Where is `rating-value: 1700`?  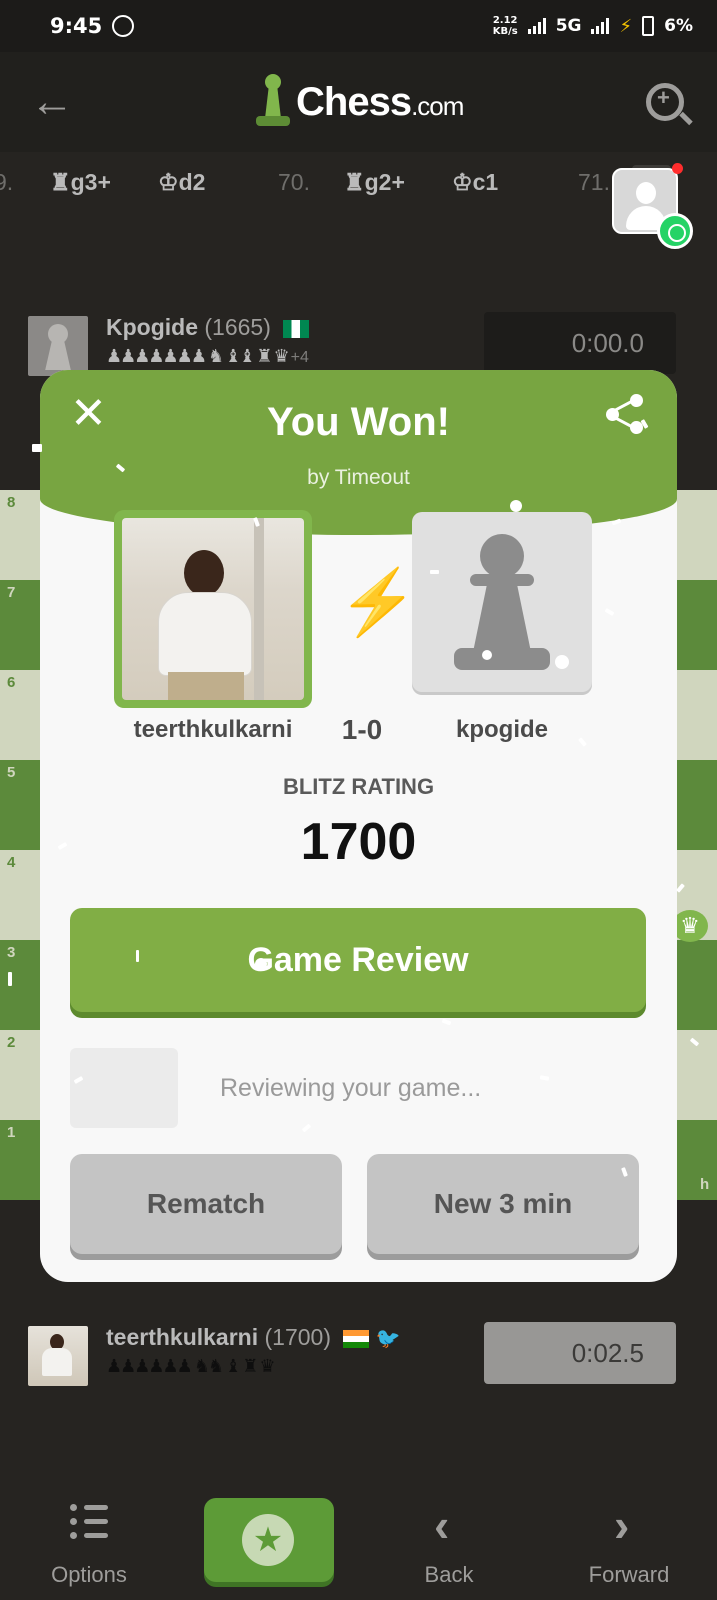
rating-value: 1700 is located at coordinates (358, 842).